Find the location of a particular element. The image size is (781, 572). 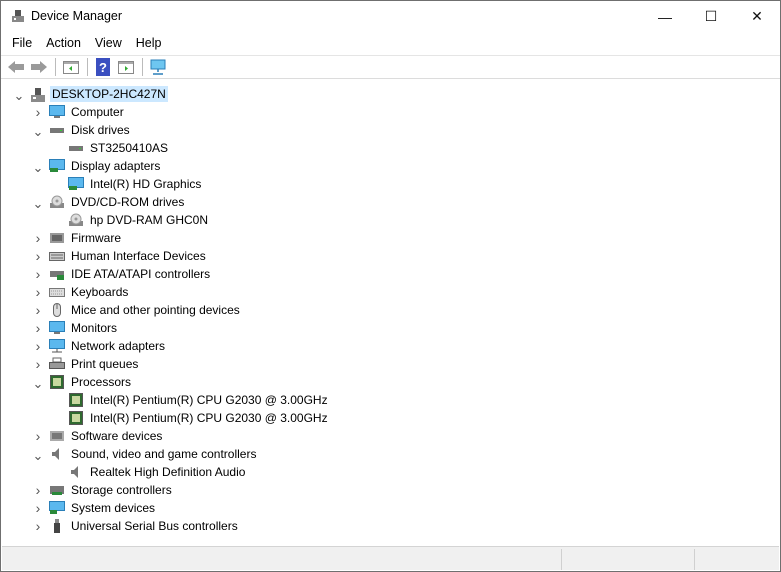

tree-item-label: hp DVD-RAM GHC0N is located at coordinates (149, 220).